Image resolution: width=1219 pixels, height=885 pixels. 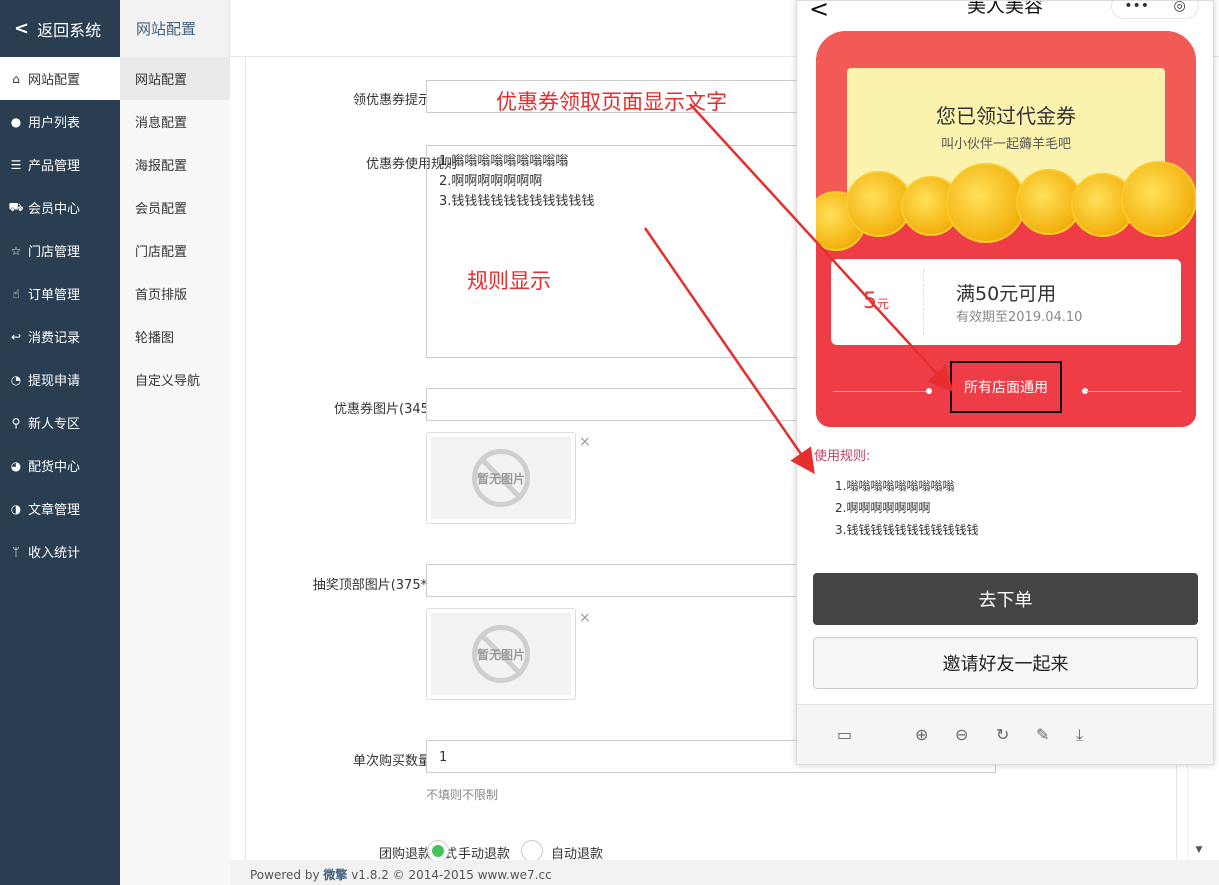 What do you see at coordinates (821, 247) in the screenshot?
I see `arrow-tip-to-store-label` at bounding box center [821, 247].